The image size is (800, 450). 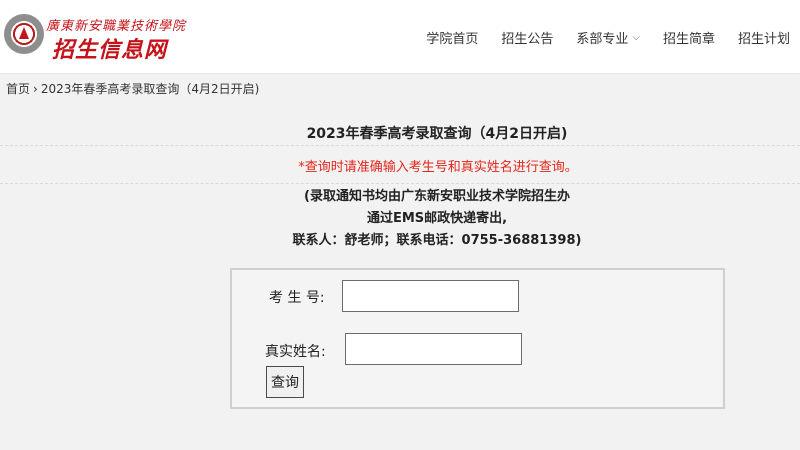 What do you see at coordinates (437, 218) in the screenshot?
I see `notice-line: 通过EMS邮政快递寄出,` at bounding box center [437, 218].